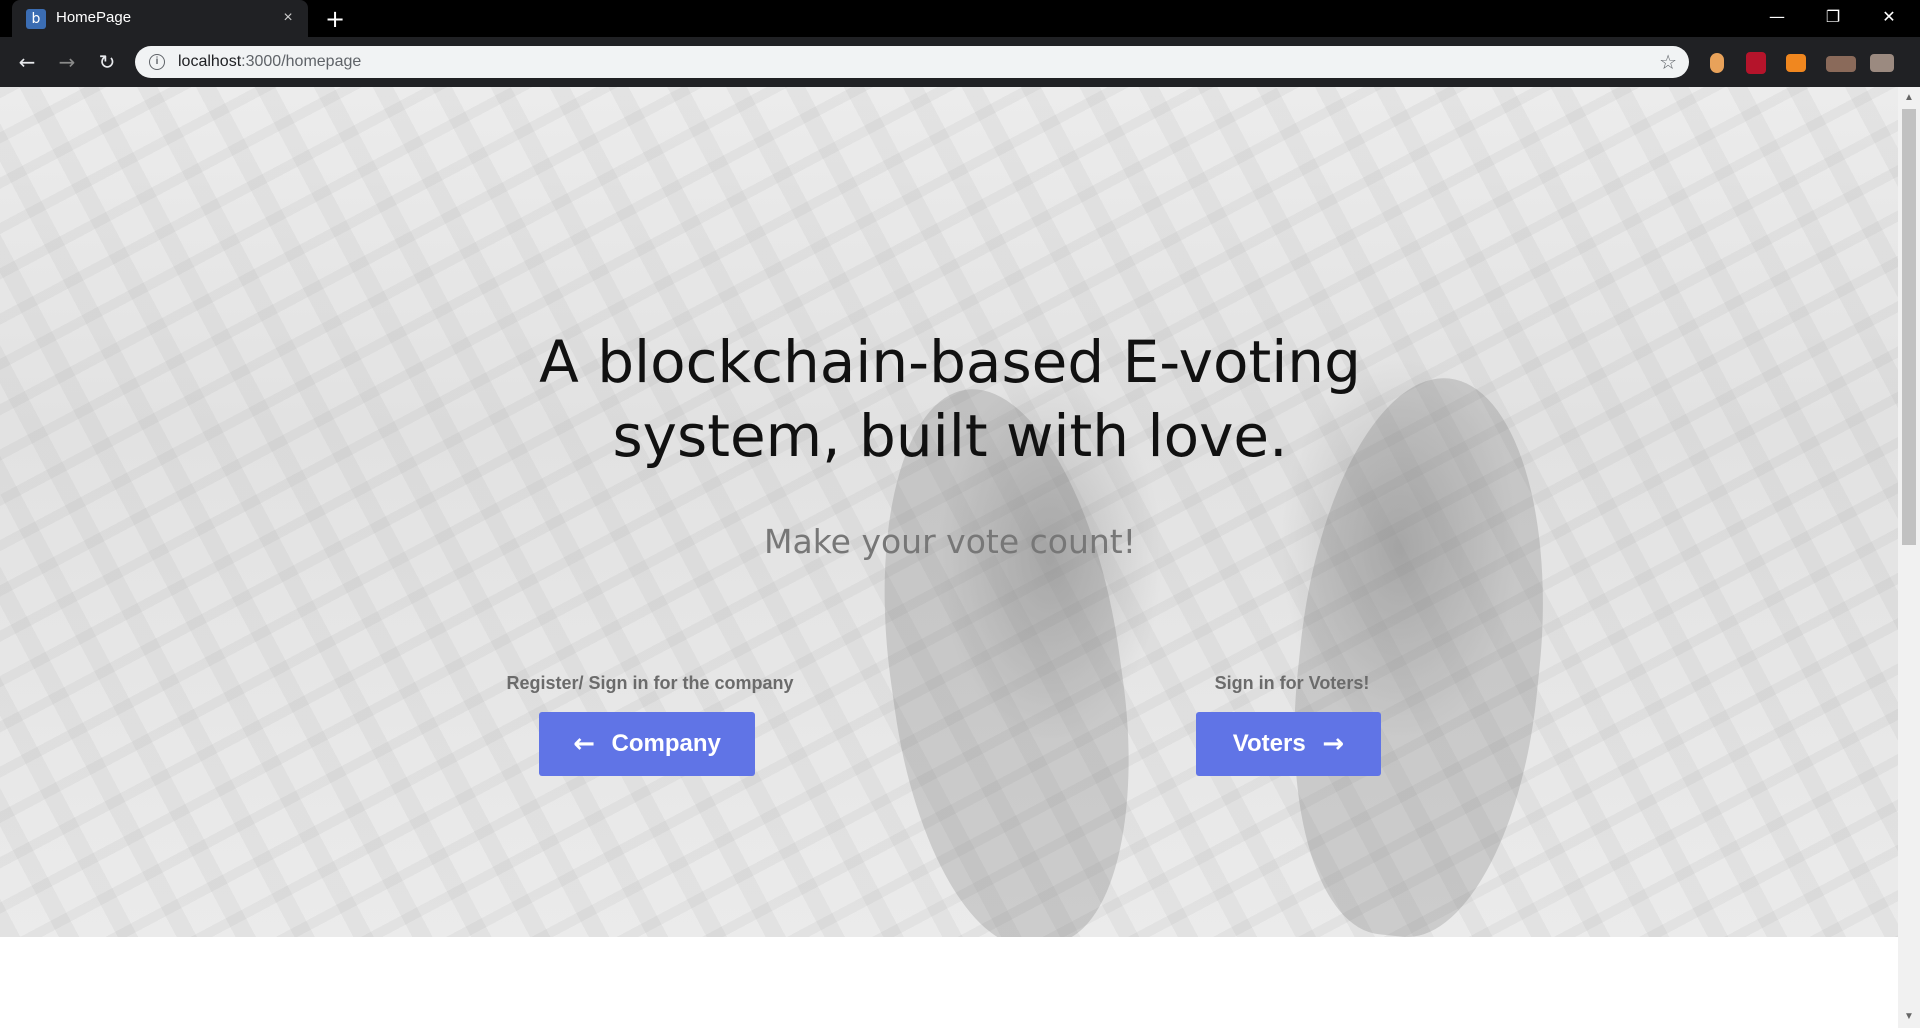 Image resolution: width=1920 pixels, height=1028 pixels. What do you see at coordinates (1909, 1017) in the screenshot?
I see `scroll-down-icon: ▼` at bounding box center [1909, 1017].